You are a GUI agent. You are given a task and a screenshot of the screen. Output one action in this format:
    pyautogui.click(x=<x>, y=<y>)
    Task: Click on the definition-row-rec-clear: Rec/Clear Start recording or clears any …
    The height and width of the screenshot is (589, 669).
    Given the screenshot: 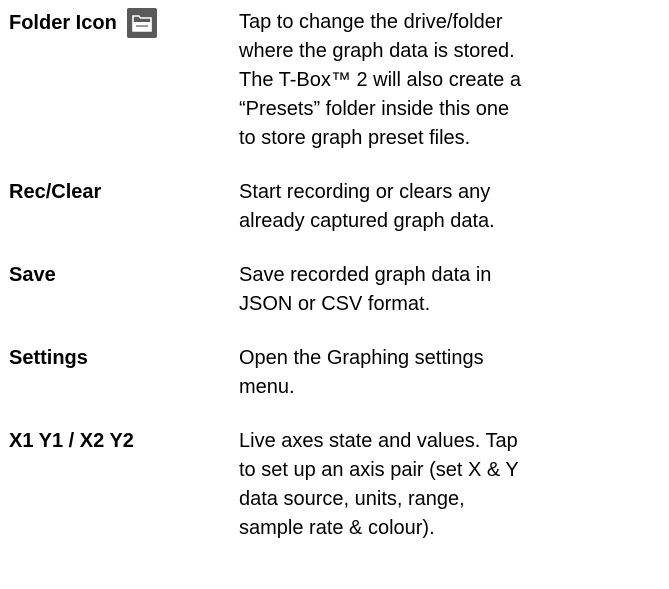 What is the action you would take?
    pyautogui.click(x=334, y=207)
    